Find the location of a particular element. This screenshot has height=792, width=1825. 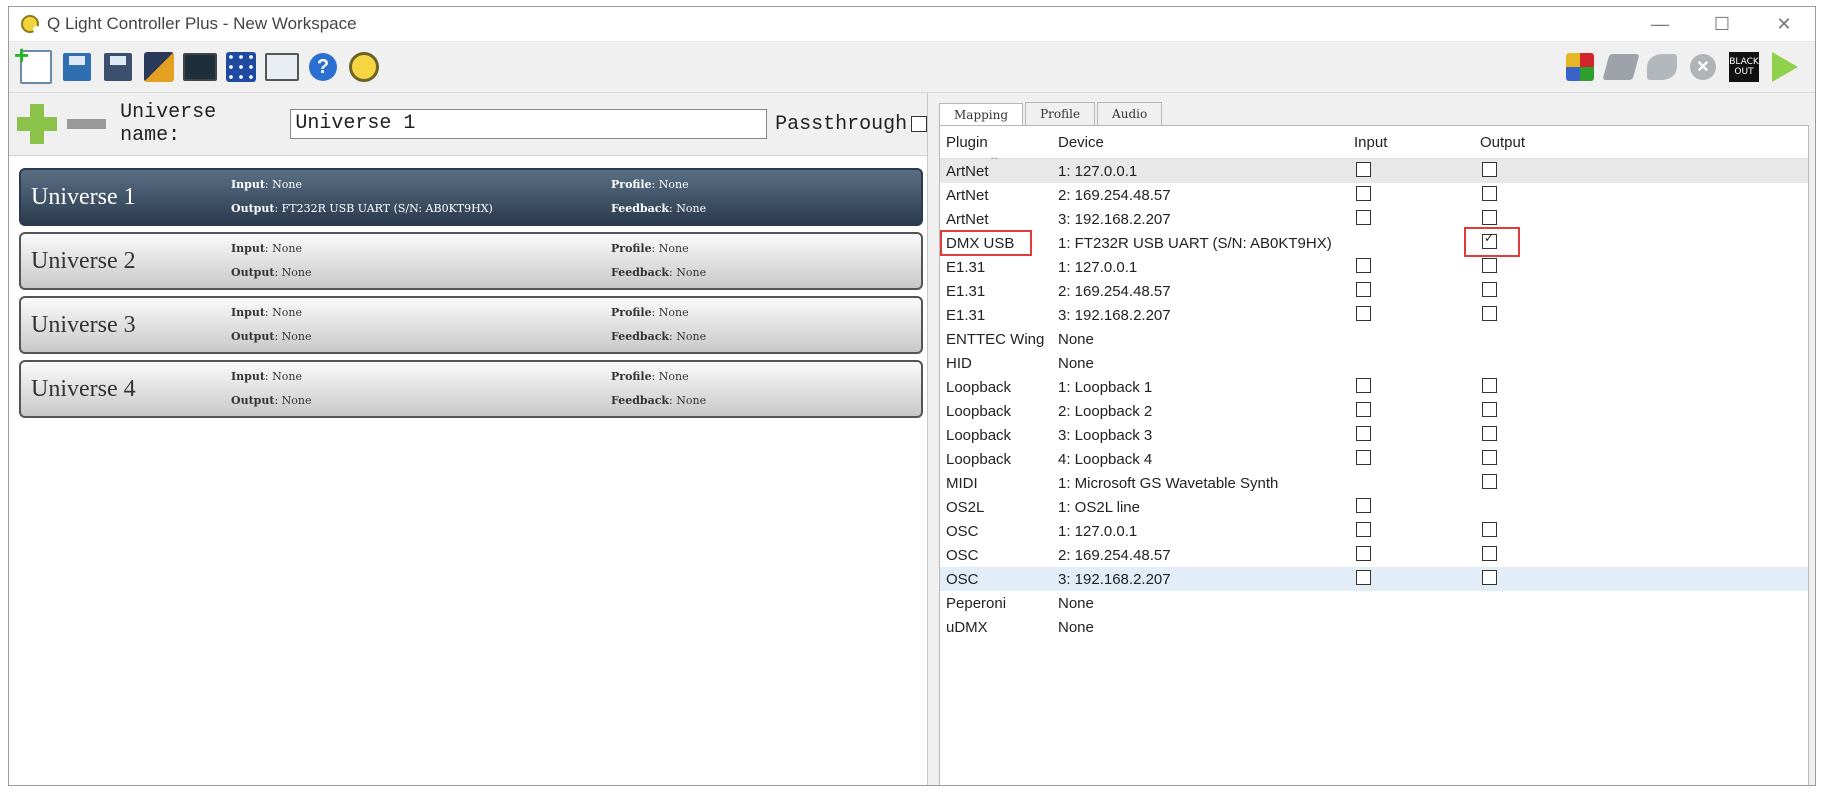

mapping-row: ArtNet 1: 127.0.0.1 is located at coordinates (1374, 171).